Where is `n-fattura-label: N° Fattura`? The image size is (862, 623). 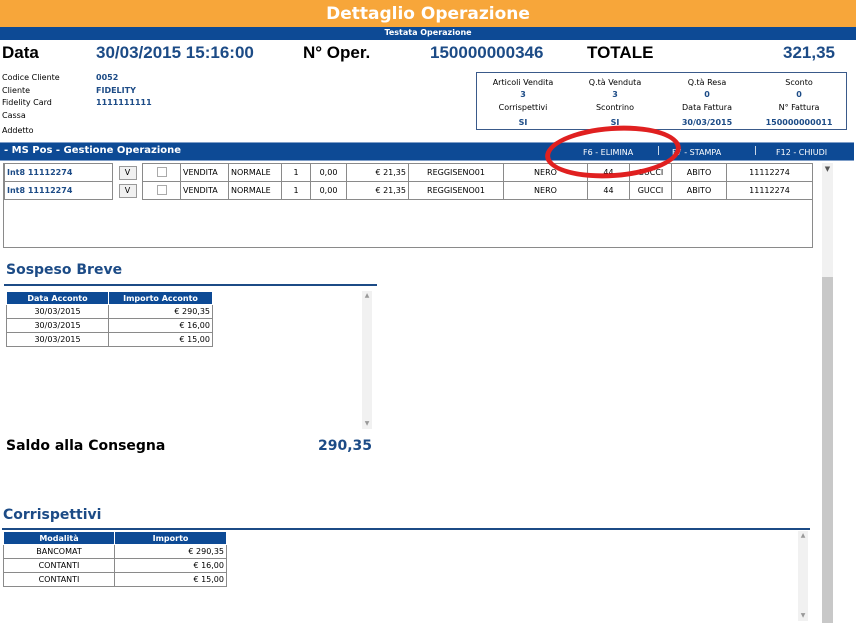 n-fattura-label: N° Fattura is located at coordinates (799, 107).